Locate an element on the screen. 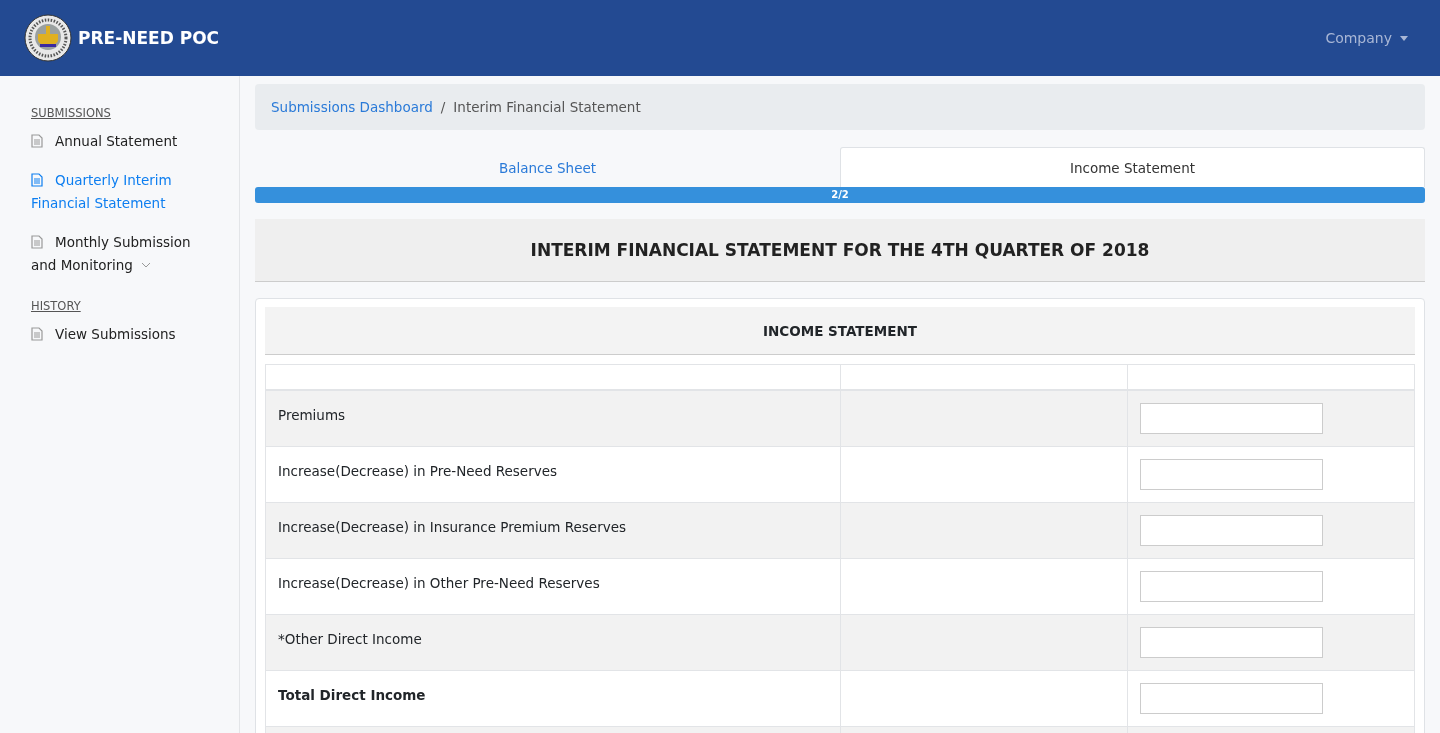 Image resolution: width=1440 pixels, height=733 pixels. chevron-down-icon is located at coordinates (145, 265).